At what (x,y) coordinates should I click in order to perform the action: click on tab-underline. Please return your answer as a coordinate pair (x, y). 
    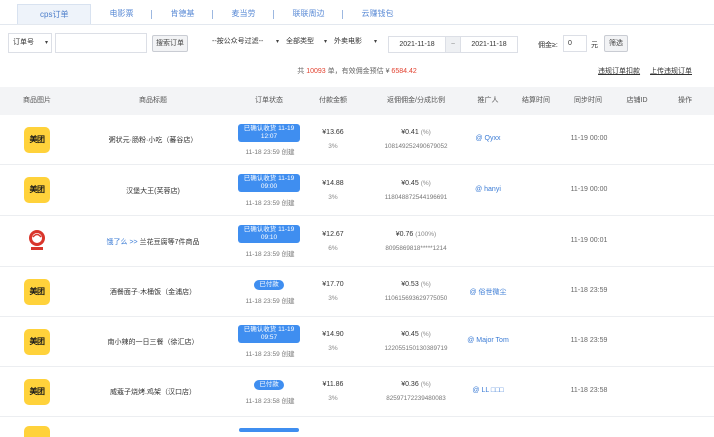
    Looking at the image, I should click on (357, 24).